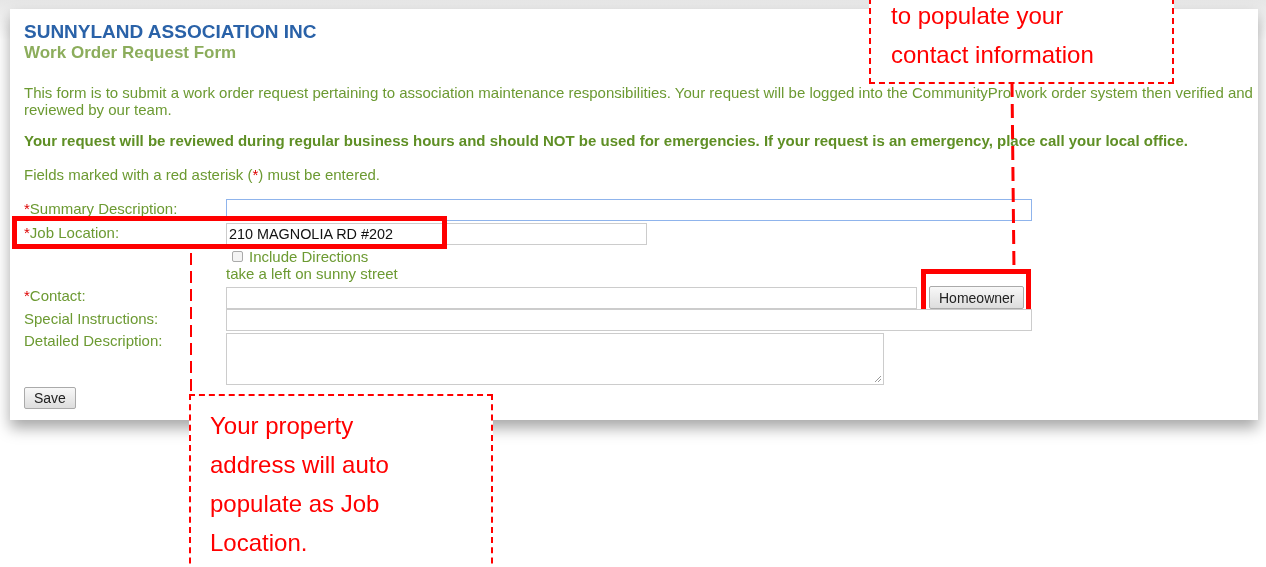  Describe the element at coordinates (436, 234) in the screenshot. I see `input-field: 210 MAGNOLIA RD #202` at that location.